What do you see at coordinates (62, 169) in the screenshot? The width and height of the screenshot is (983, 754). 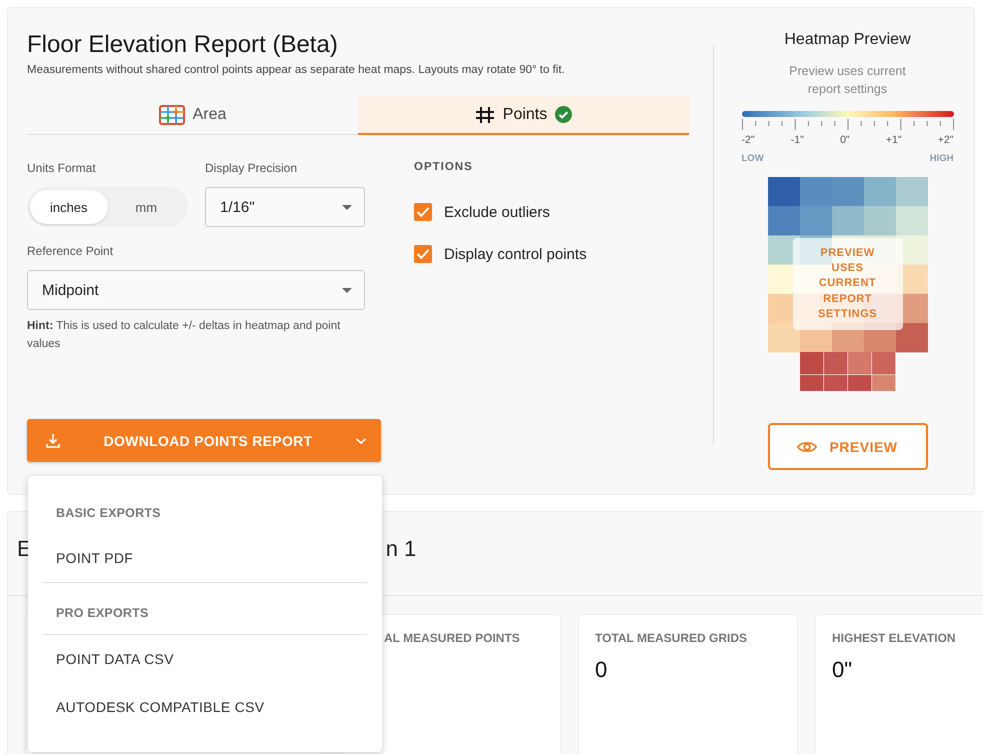 I see `field-label: Units Format` at bounding box center [62, 169].